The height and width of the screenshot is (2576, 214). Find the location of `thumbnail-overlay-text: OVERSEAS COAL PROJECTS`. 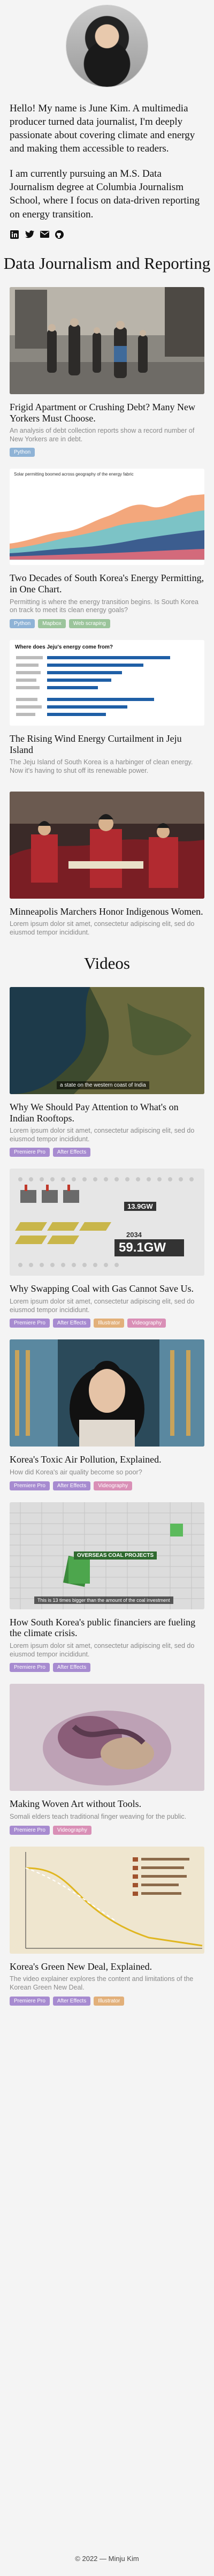

thumbnail-overlay-text: OVERSEAS COAL PROJECTS is located at coordinates (116, 1555).